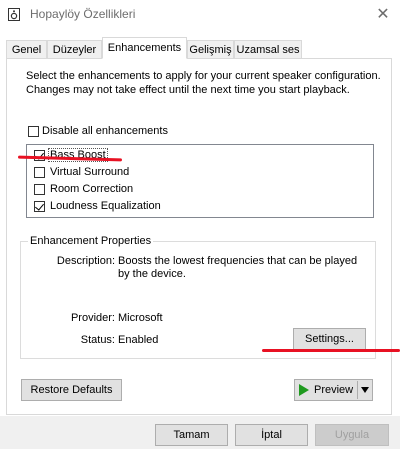 The width and height of the screenshot is (400, 449). What do you see at coordinates (39, 172) in the screenshot?
I see `virtual-surround-checkbox` at bounding box center [39, 172].